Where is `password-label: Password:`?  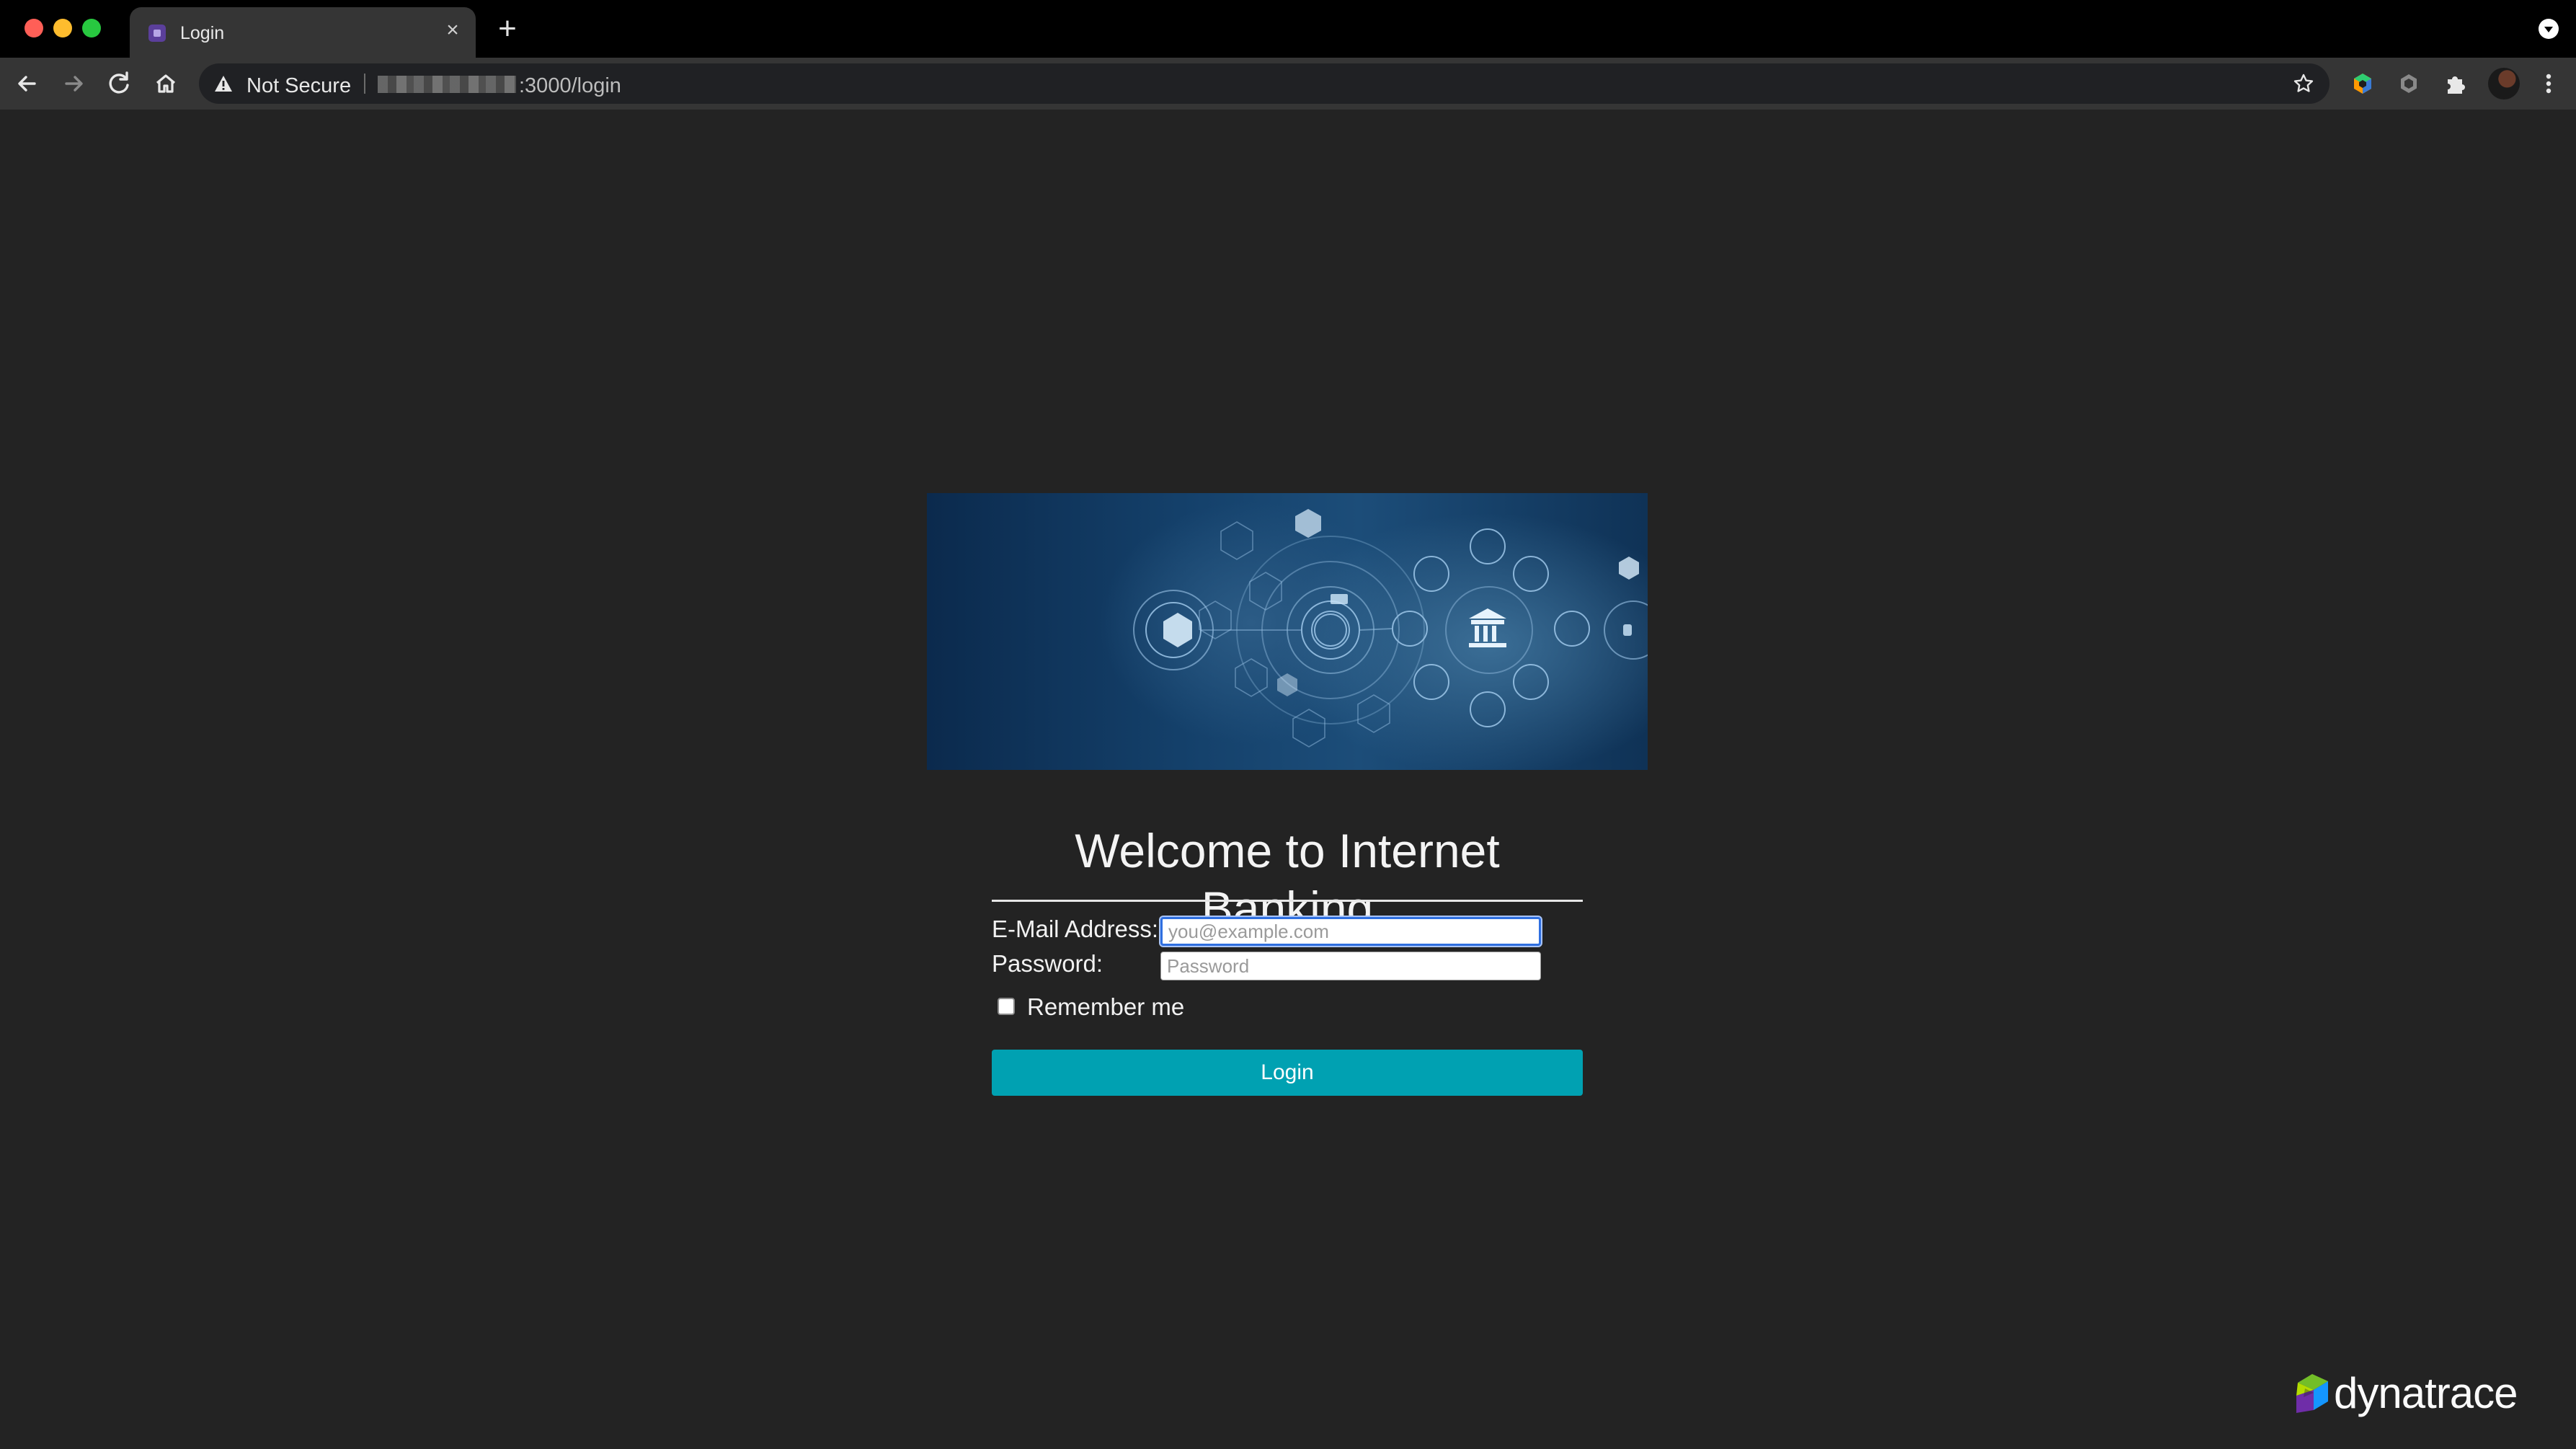
password-label: Password: is located at coordinates (1047, 964).